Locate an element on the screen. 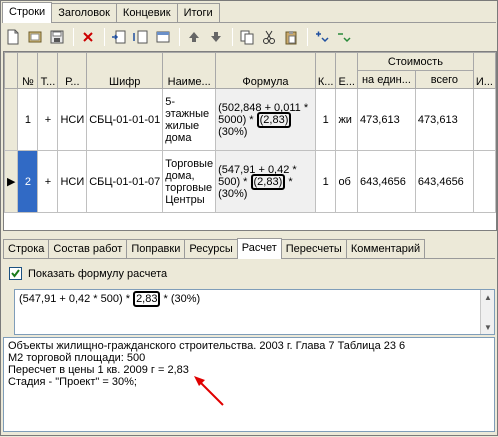 This screenshot has width=498, height=437. top-tab-bar: Строки Заголовок Концевик Итоги is located at coordinates (111, 12).